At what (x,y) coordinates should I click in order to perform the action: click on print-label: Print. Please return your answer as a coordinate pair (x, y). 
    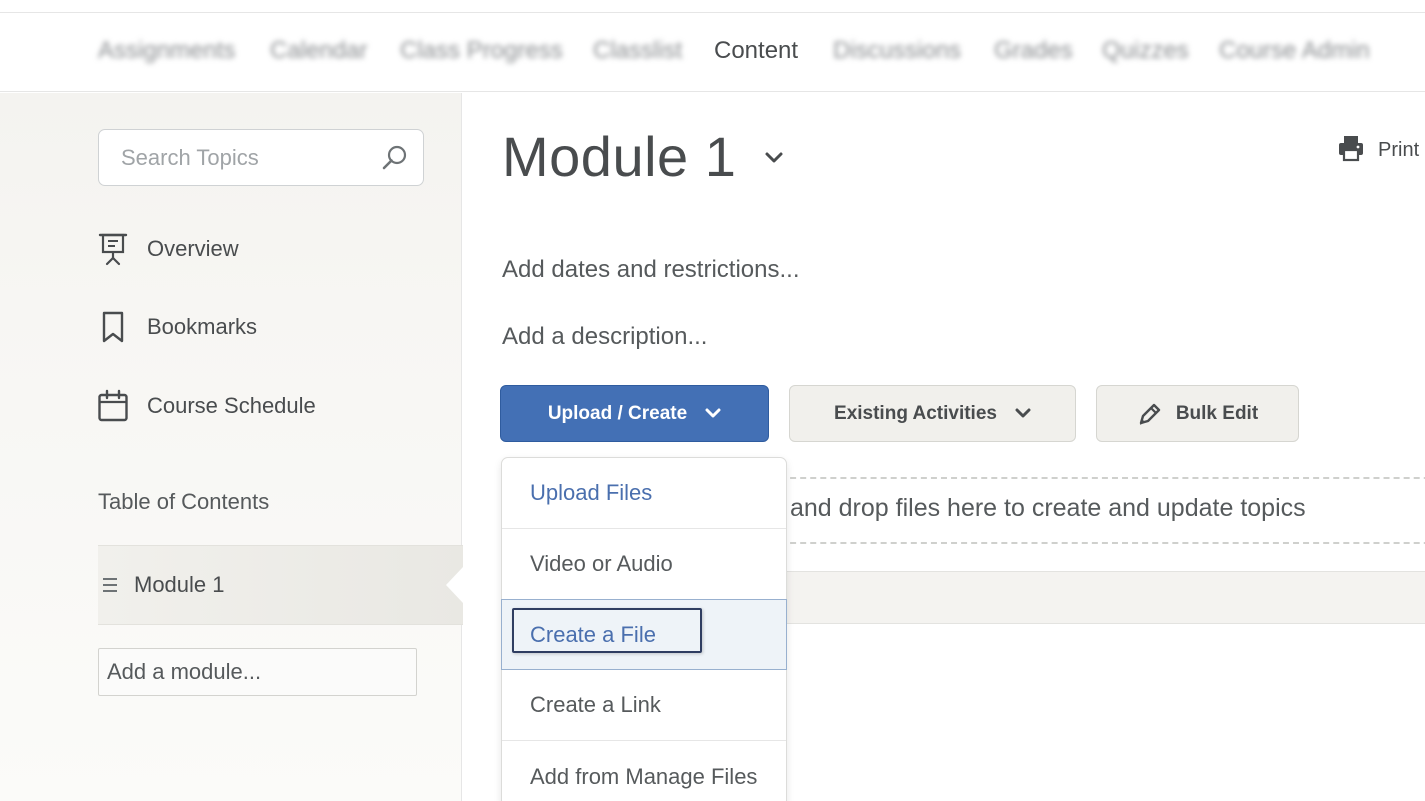
    Looking at the image, I should click on (1399, 150).